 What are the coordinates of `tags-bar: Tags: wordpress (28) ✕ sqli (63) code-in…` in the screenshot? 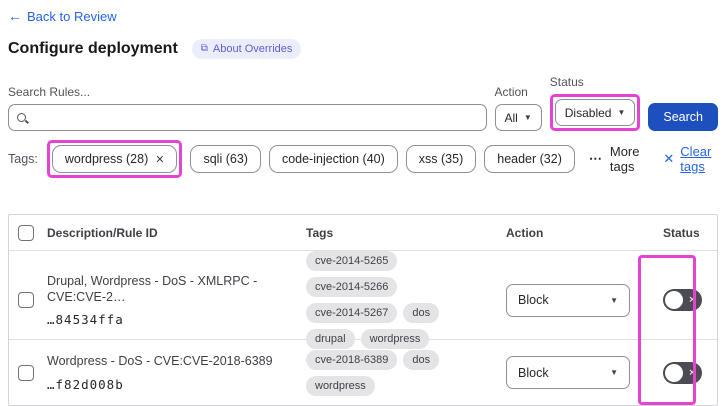 It's located at (363, 159).